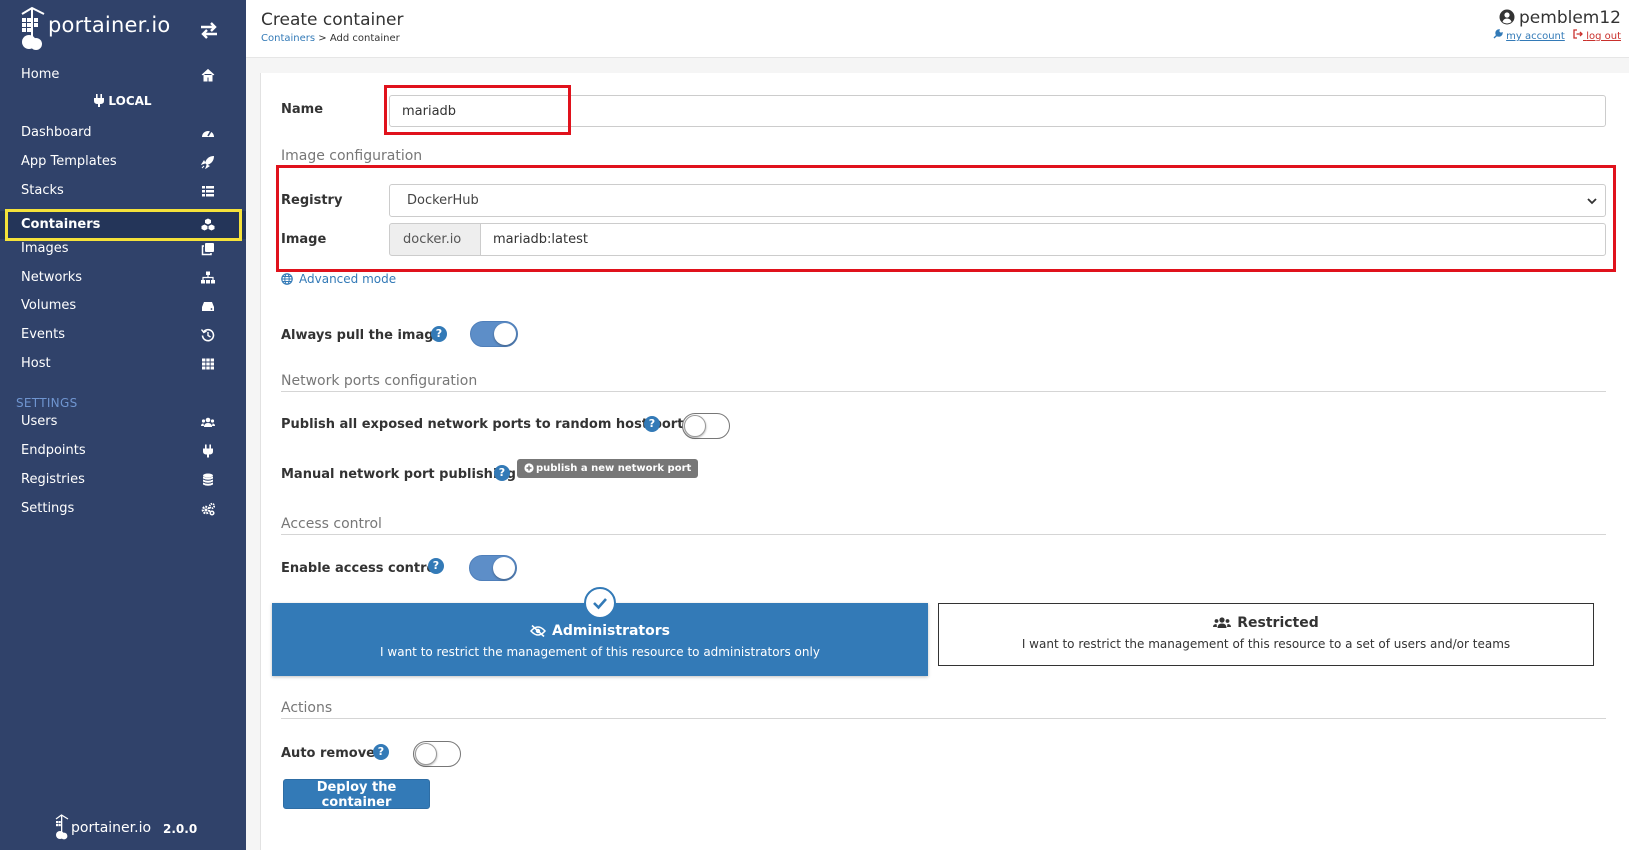  What do you see at coordinates (348, 279) in the screenshot?
I see `advanced-mode-label: Advanced mode` at bounding box center [348, 279].